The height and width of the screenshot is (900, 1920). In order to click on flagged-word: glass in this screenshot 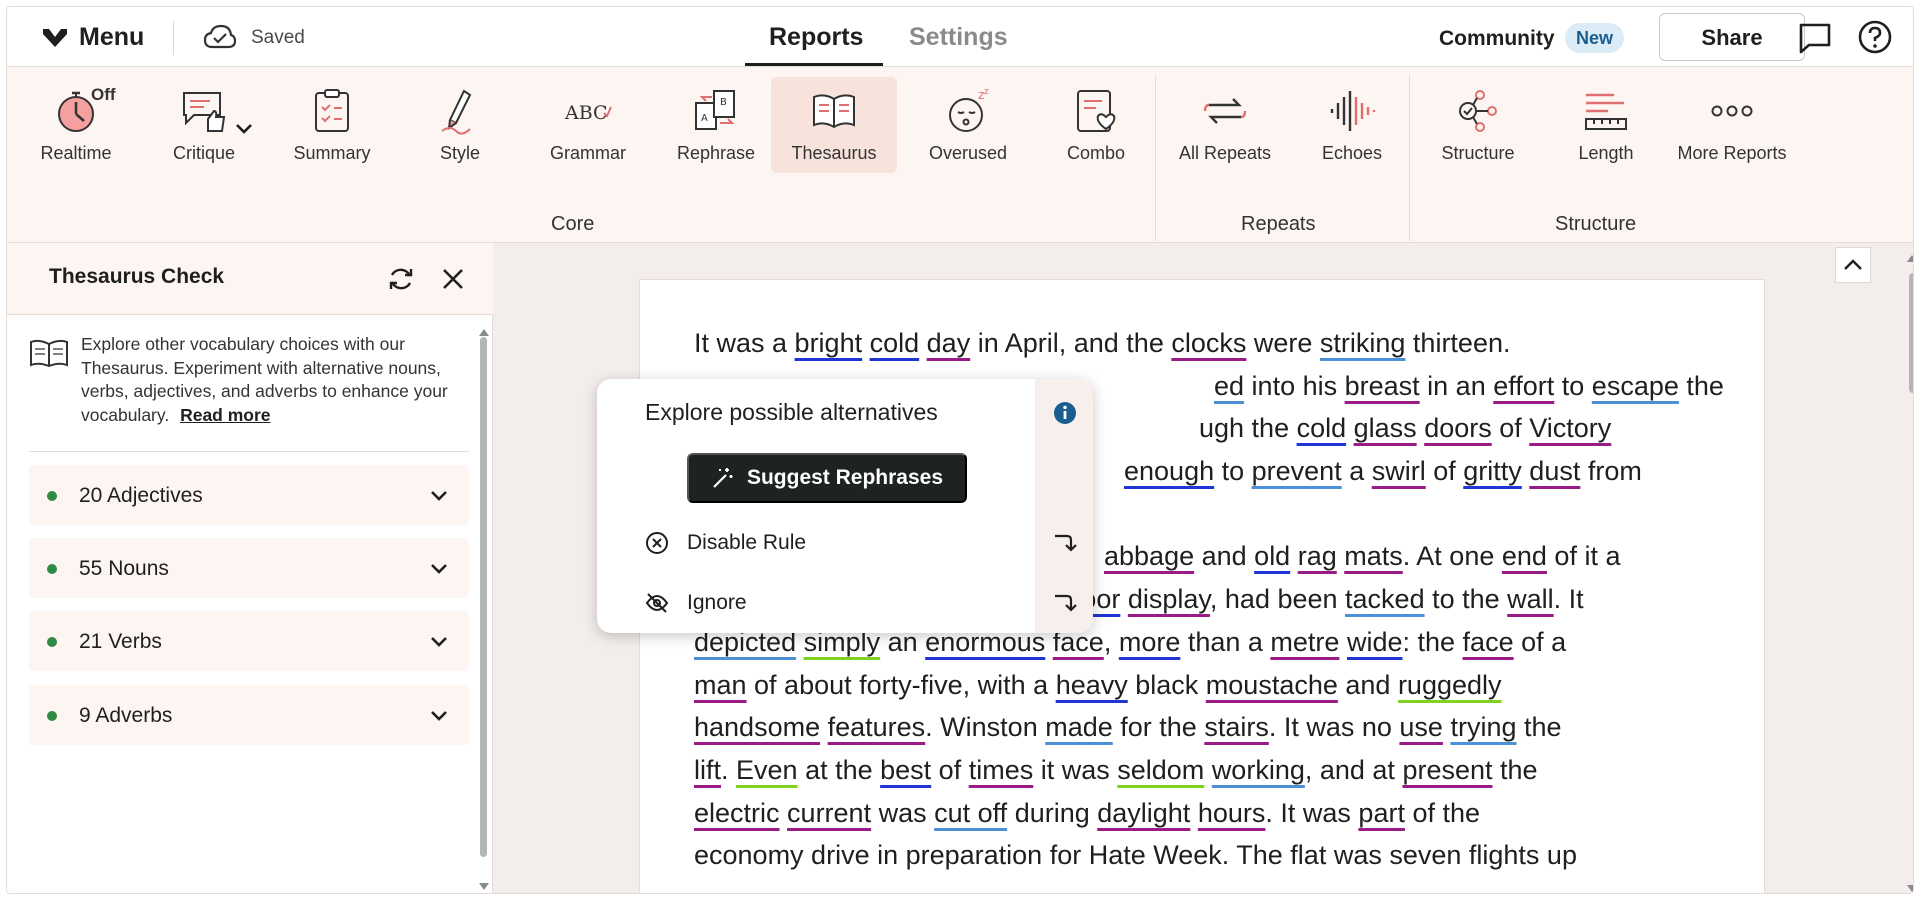, I will do `click(1385, 428)`.